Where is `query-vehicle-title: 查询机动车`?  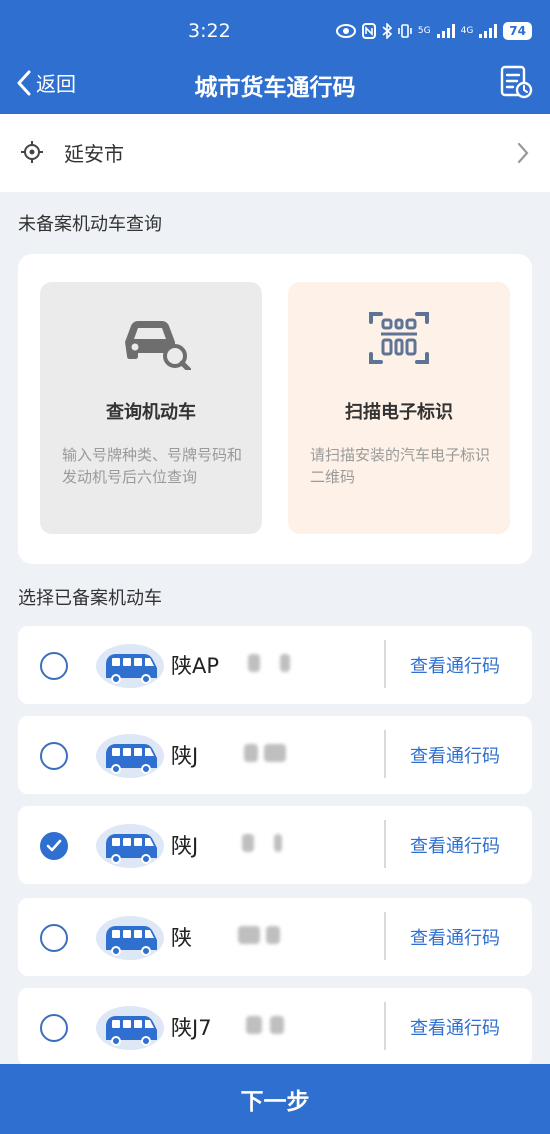 query-vehicle-title: 查询机动车 is located at coordinates (151, 412).